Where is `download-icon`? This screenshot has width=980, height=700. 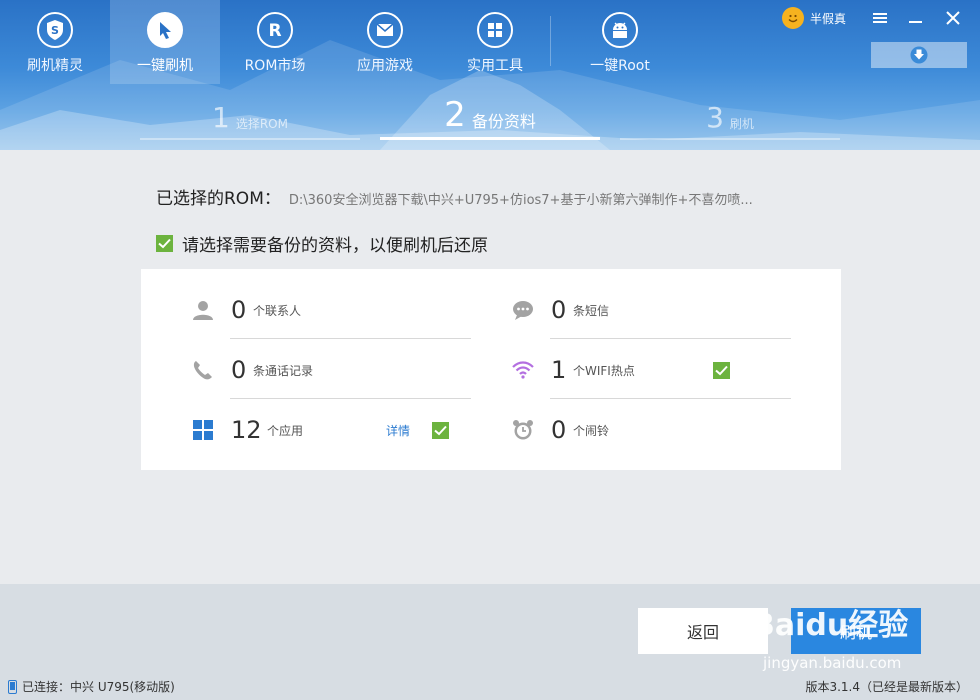
download-icon is located at coordinates (919, 55).